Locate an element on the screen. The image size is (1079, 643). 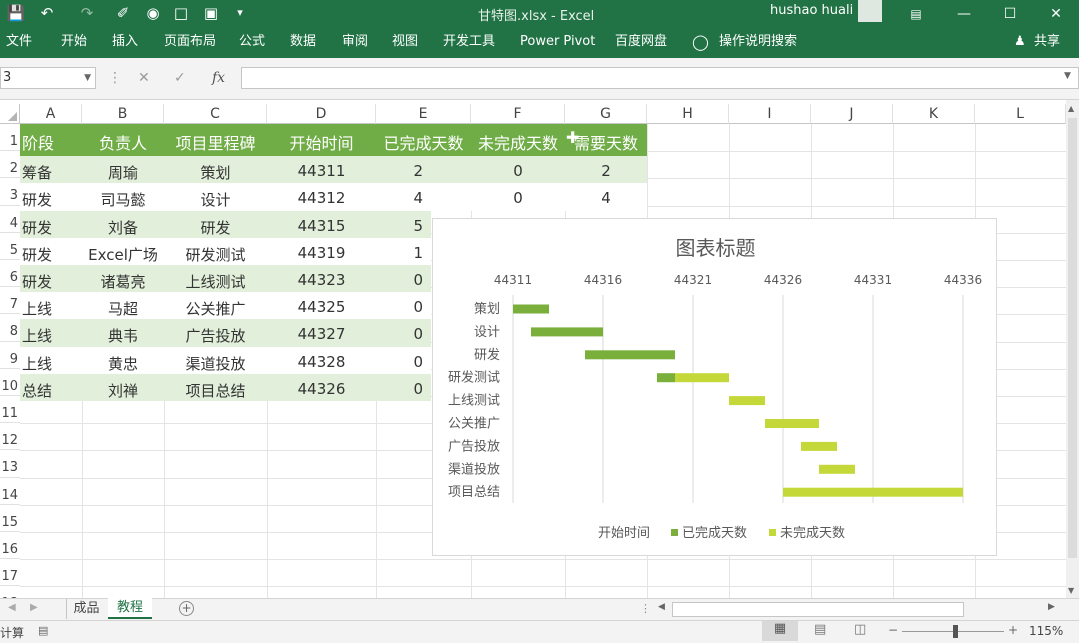
row-header: 14 is located at coordinates (10, 491).